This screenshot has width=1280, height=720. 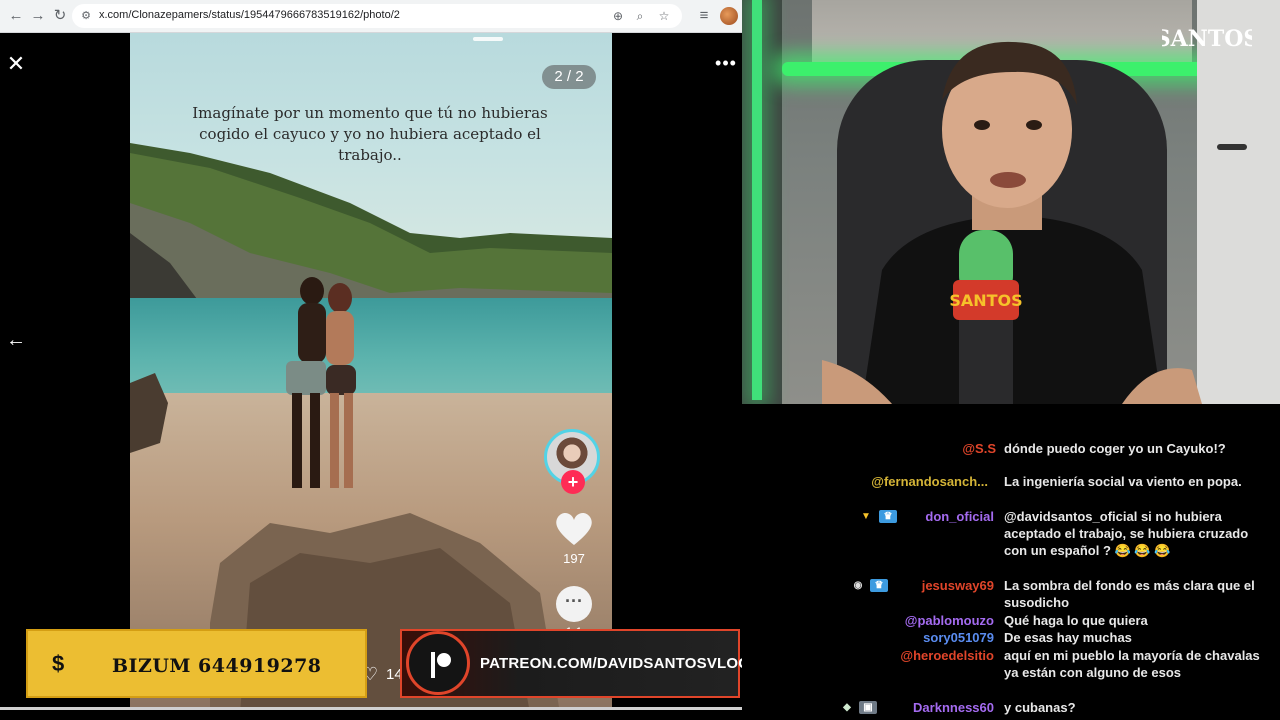 What do you see at coordinates (573, 482) in the screenshot?
I see `follow-plus-icon: +` at bounding box center [573, 482].